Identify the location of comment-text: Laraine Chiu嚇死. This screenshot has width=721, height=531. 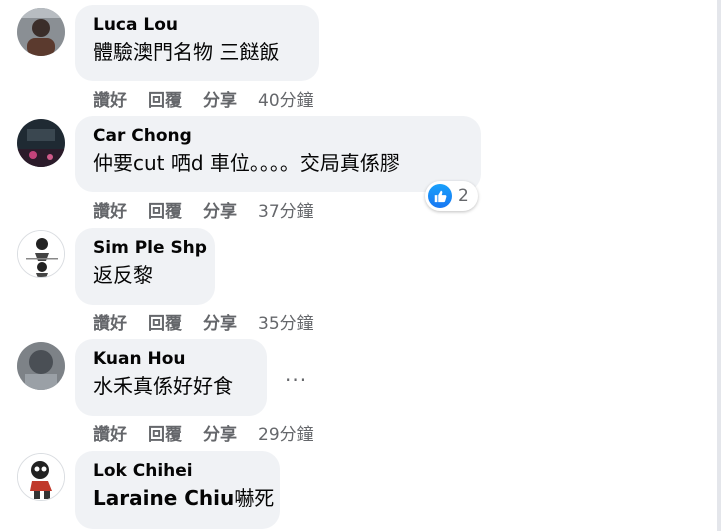
(183, 498).